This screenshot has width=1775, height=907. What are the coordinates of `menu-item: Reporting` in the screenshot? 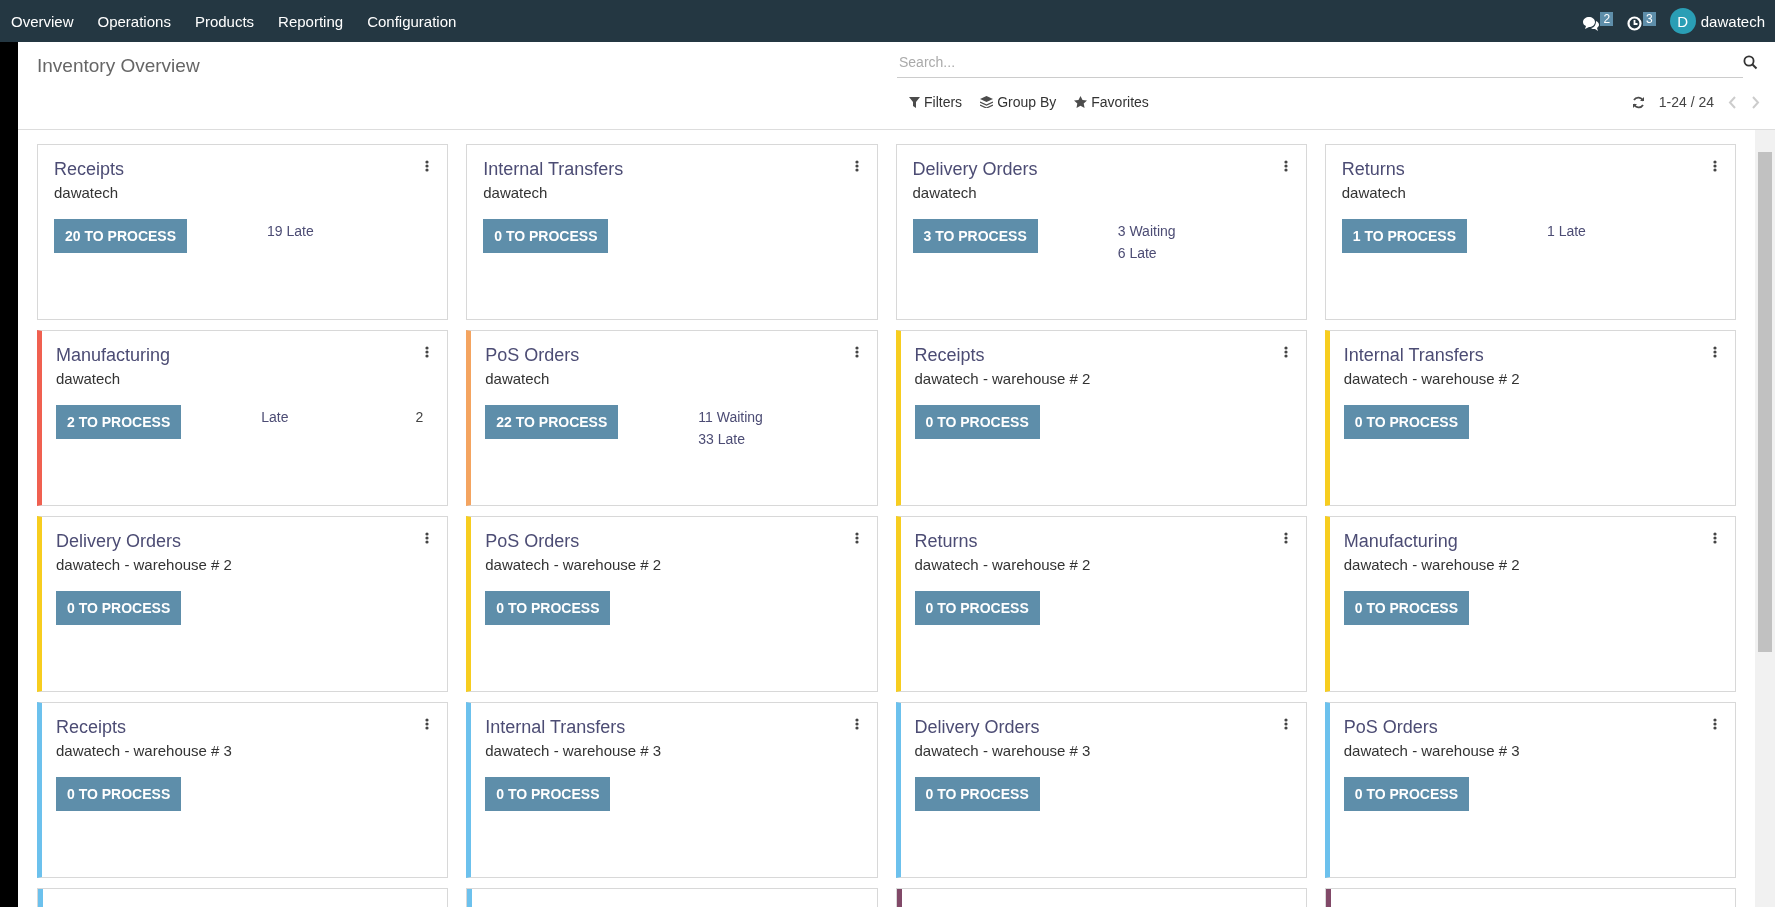 It's located at (312, 21).